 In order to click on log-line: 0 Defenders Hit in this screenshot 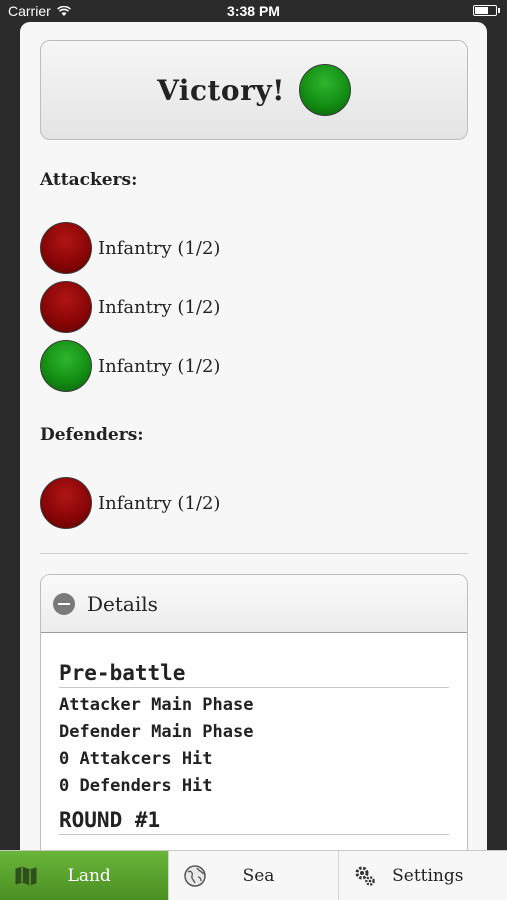, I will do `click(136, 786)`.